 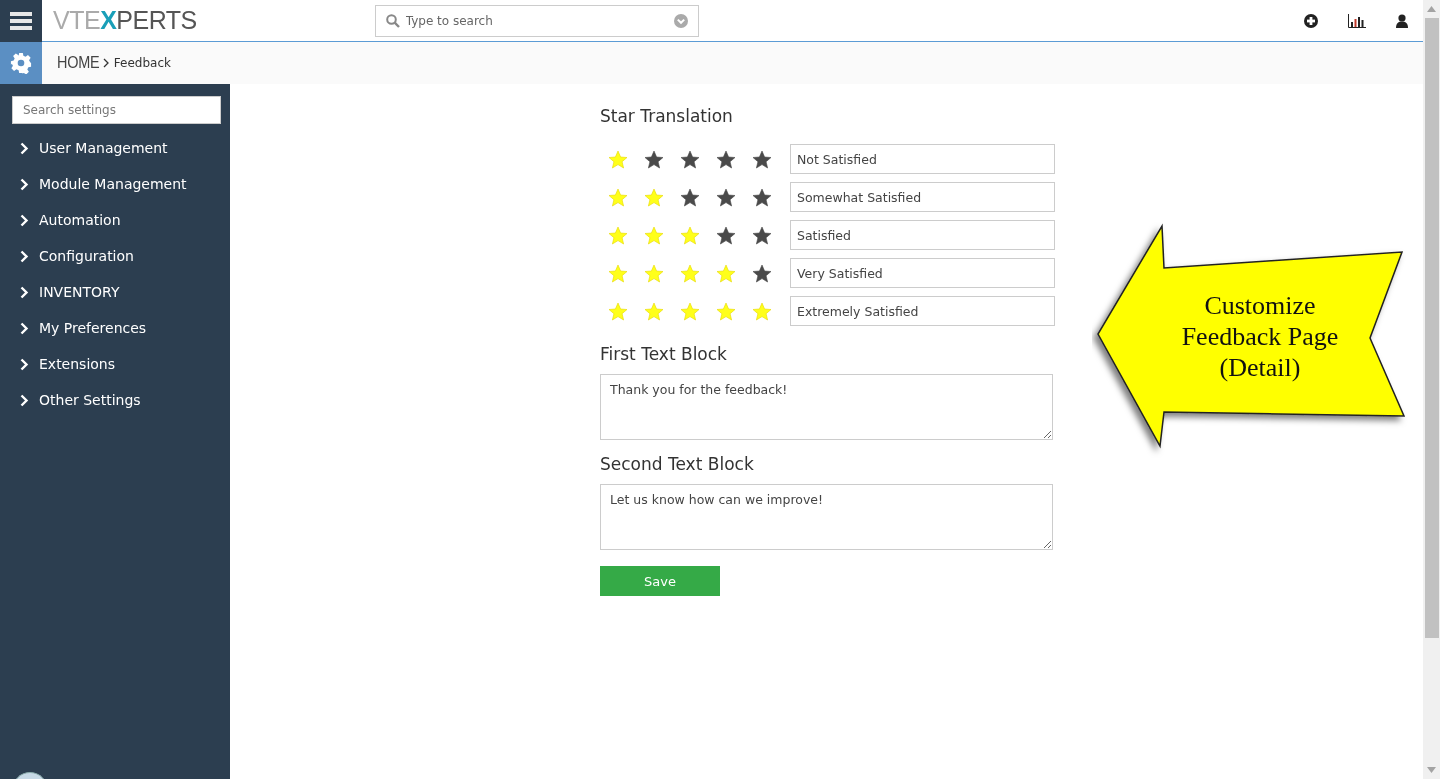 I want to click on settings-icon, so click(x=21, y=63).